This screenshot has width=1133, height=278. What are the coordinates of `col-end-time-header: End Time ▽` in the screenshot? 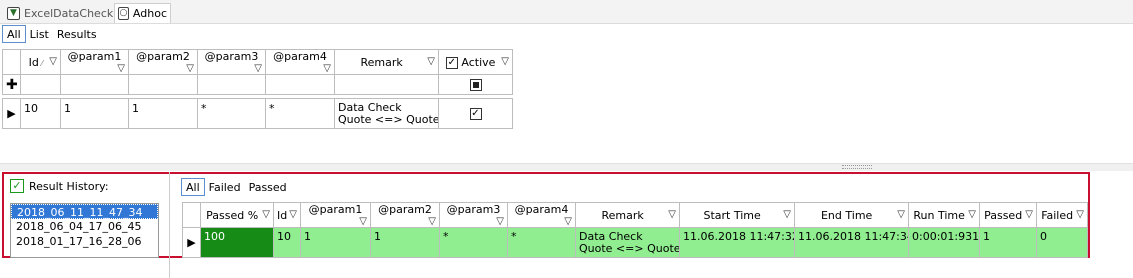 It's located at (851, 215).